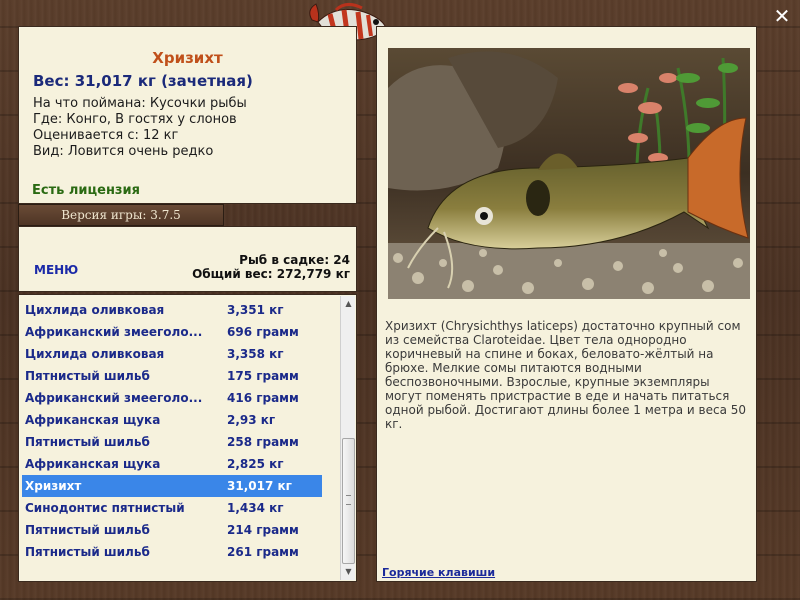  What do you see at coordinates (263, 442) in the screenshot?
I see `catch-item-weight: 258 грамм` at bounding box center [263, 442].